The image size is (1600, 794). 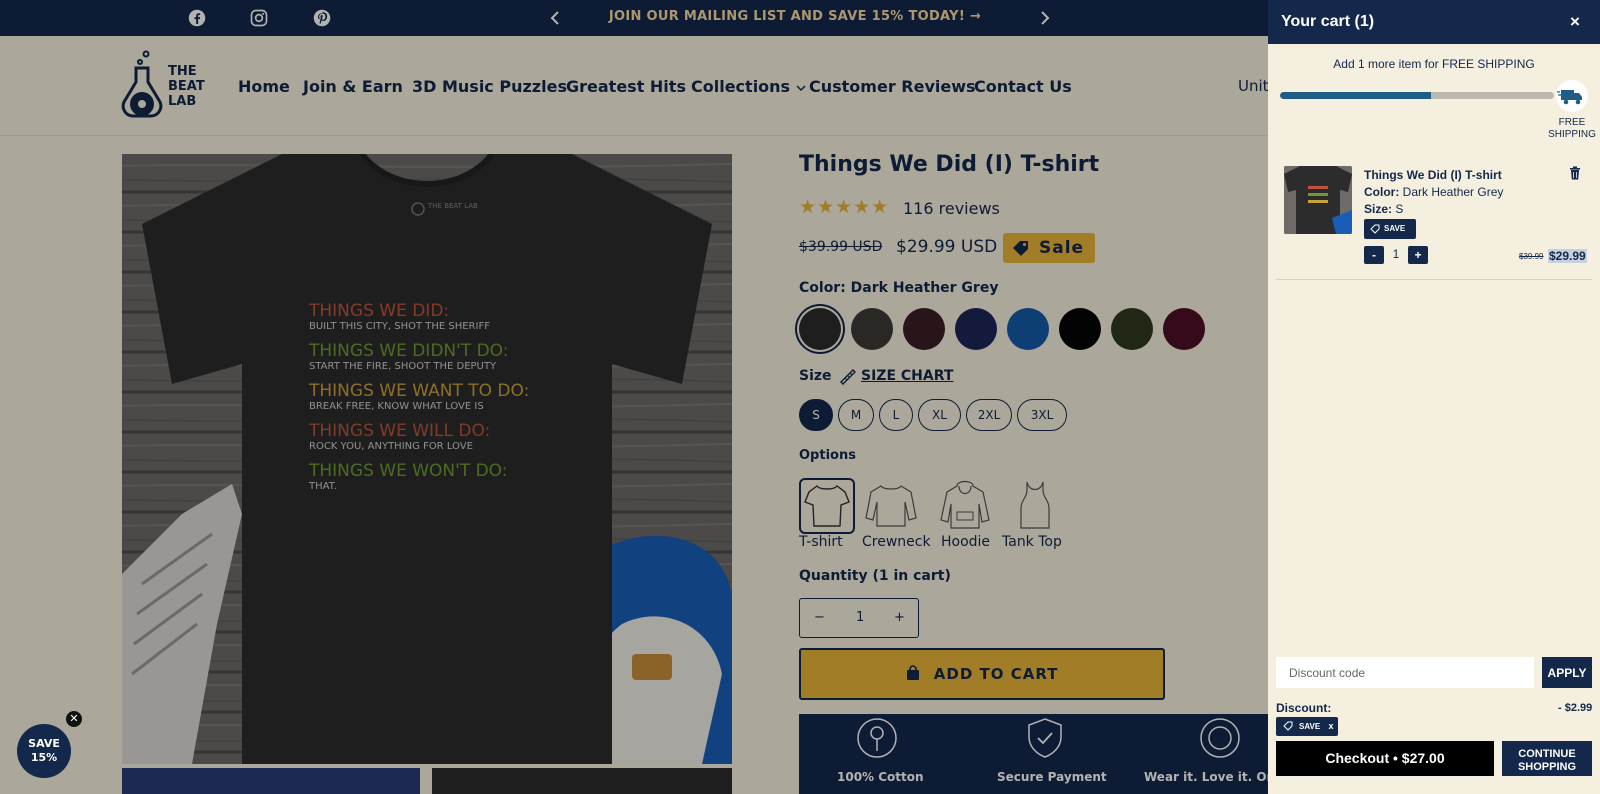 What do you see at coordinates (1378, 209) in the screenshot?
I see `cart-item-size-key: Size:` at bounding box center [1378, 209].